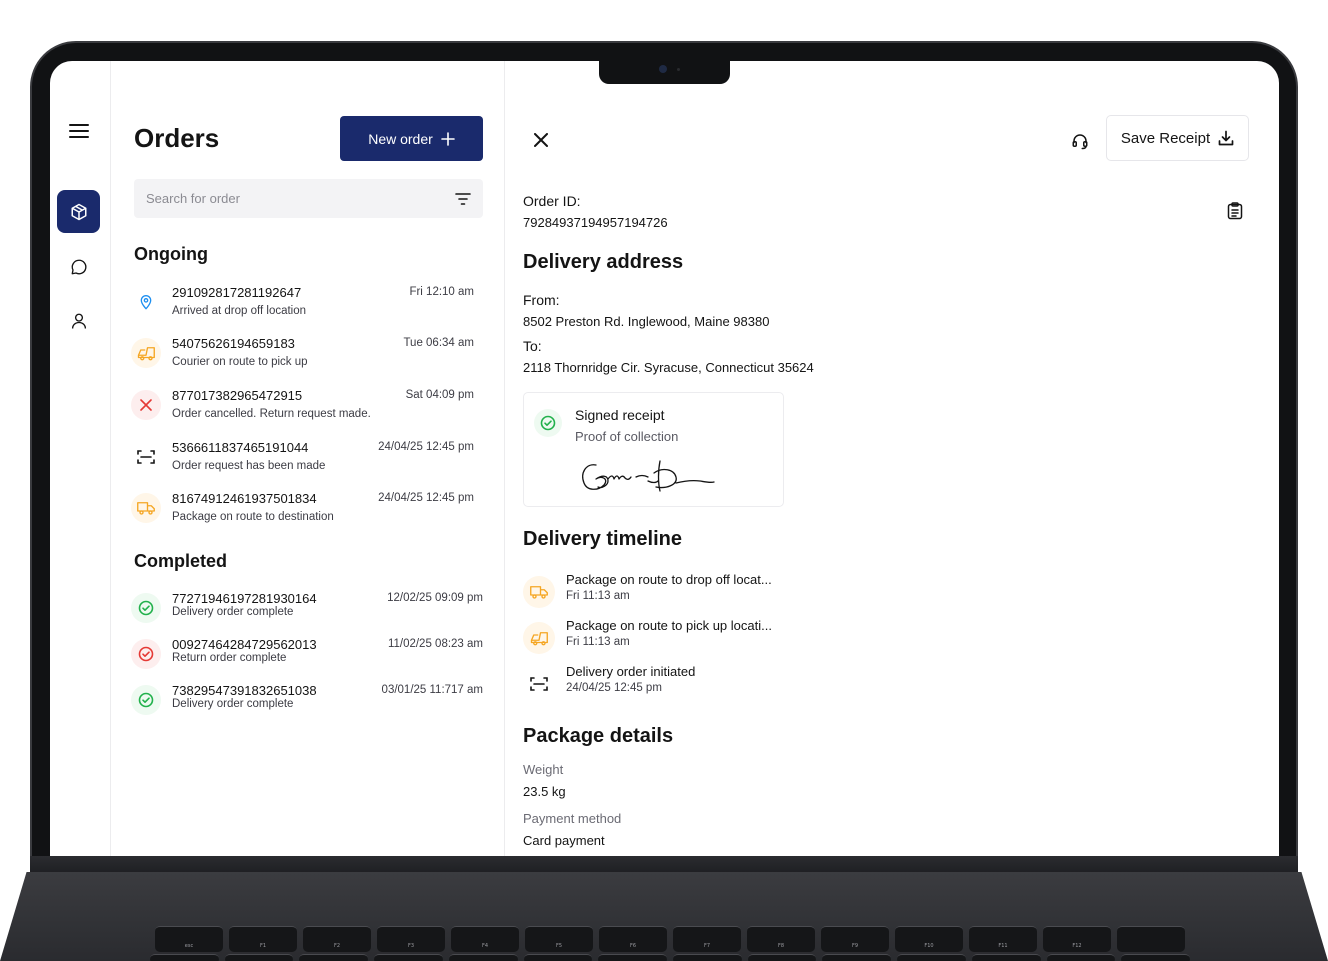 The width and height of the screenshot is (1328, 961). I want to click on delivery-timeline-title: Delivery timeline, so click(602, 539).